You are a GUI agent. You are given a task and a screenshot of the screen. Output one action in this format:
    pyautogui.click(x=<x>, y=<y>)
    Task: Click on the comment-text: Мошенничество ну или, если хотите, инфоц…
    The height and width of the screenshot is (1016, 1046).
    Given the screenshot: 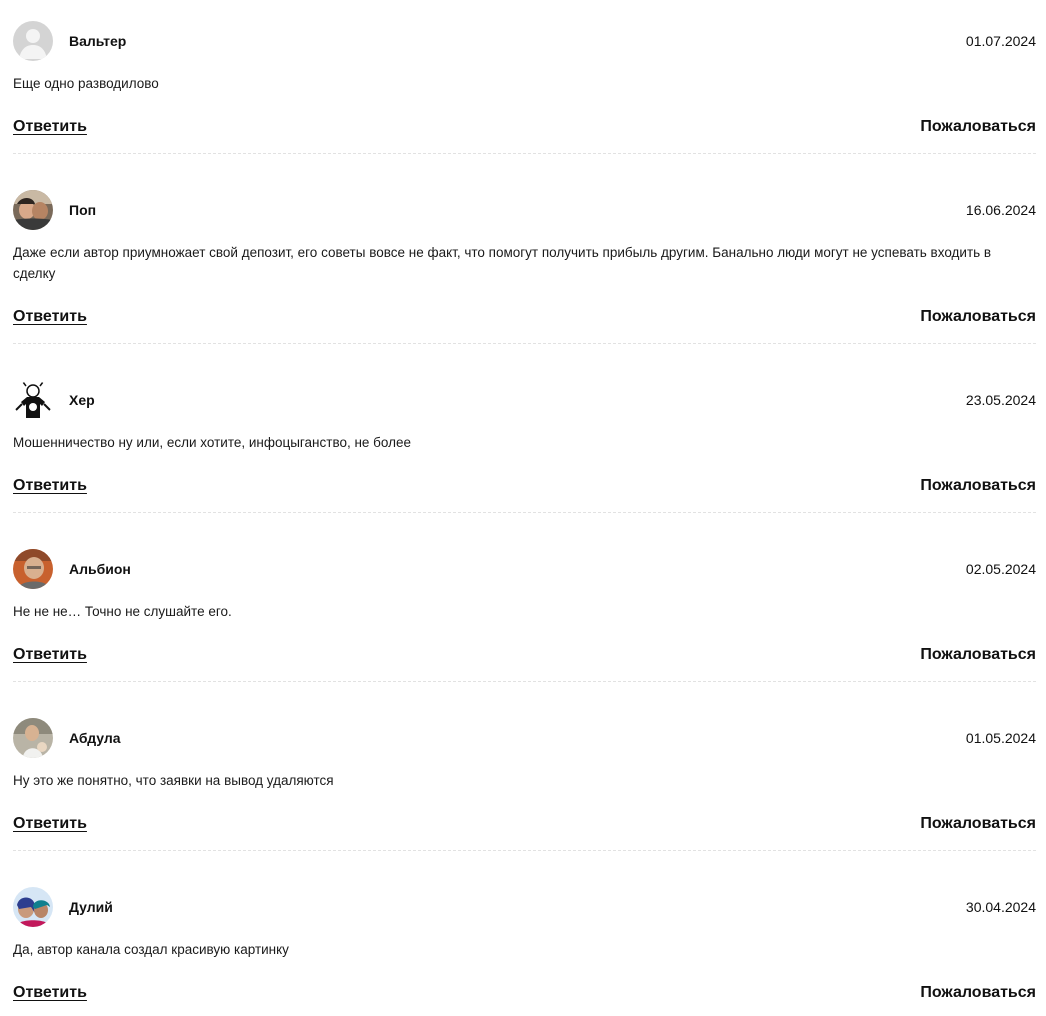 What is the action you would take?
    pyautogui.click(x=212, y=442)
    